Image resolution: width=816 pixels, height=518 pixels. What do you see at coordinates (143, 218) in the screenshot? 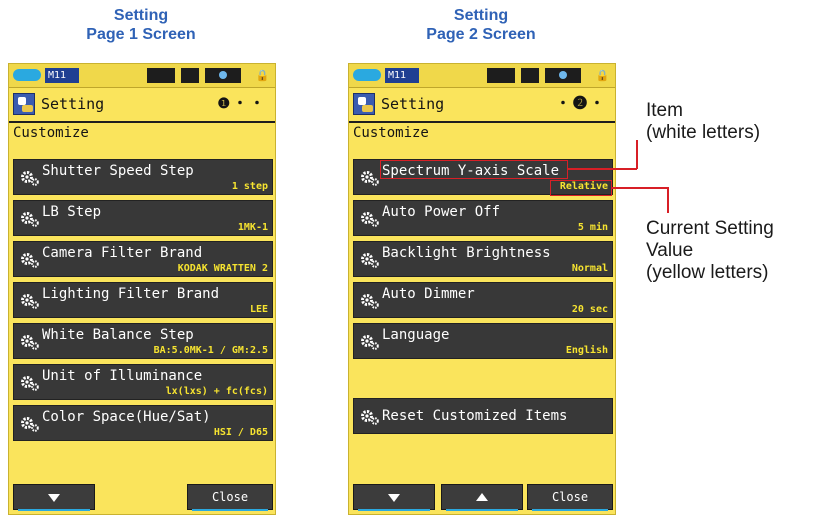
I see `setting-item-lb-step: LB Step 1MK-1` at bounding box center [143, 218].